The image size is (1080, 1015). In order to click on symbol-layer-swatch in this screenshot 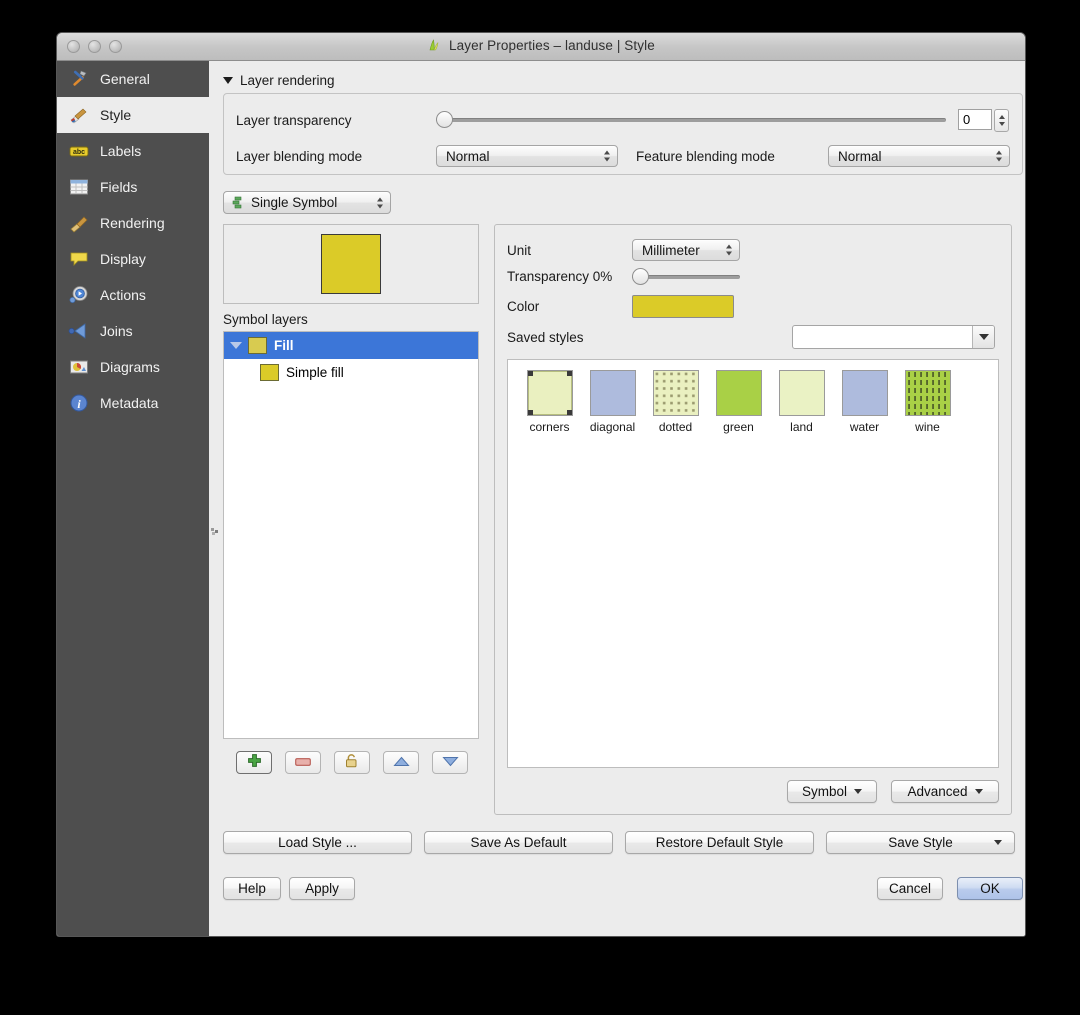, I will do `click(257, 345)`.